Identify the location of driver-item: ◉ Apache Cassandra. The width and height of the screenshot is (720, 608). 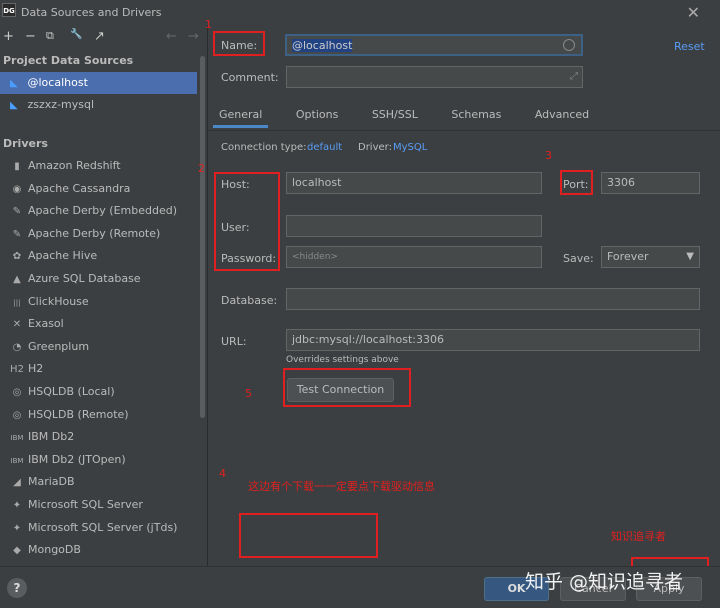
(103, 189).